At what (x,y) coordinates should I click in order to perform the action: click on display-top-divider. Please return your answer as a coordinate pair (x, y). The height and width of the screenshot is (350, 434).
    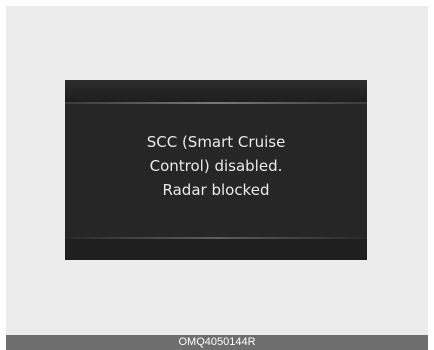
    Looking at the image, I should click on (216, 103).